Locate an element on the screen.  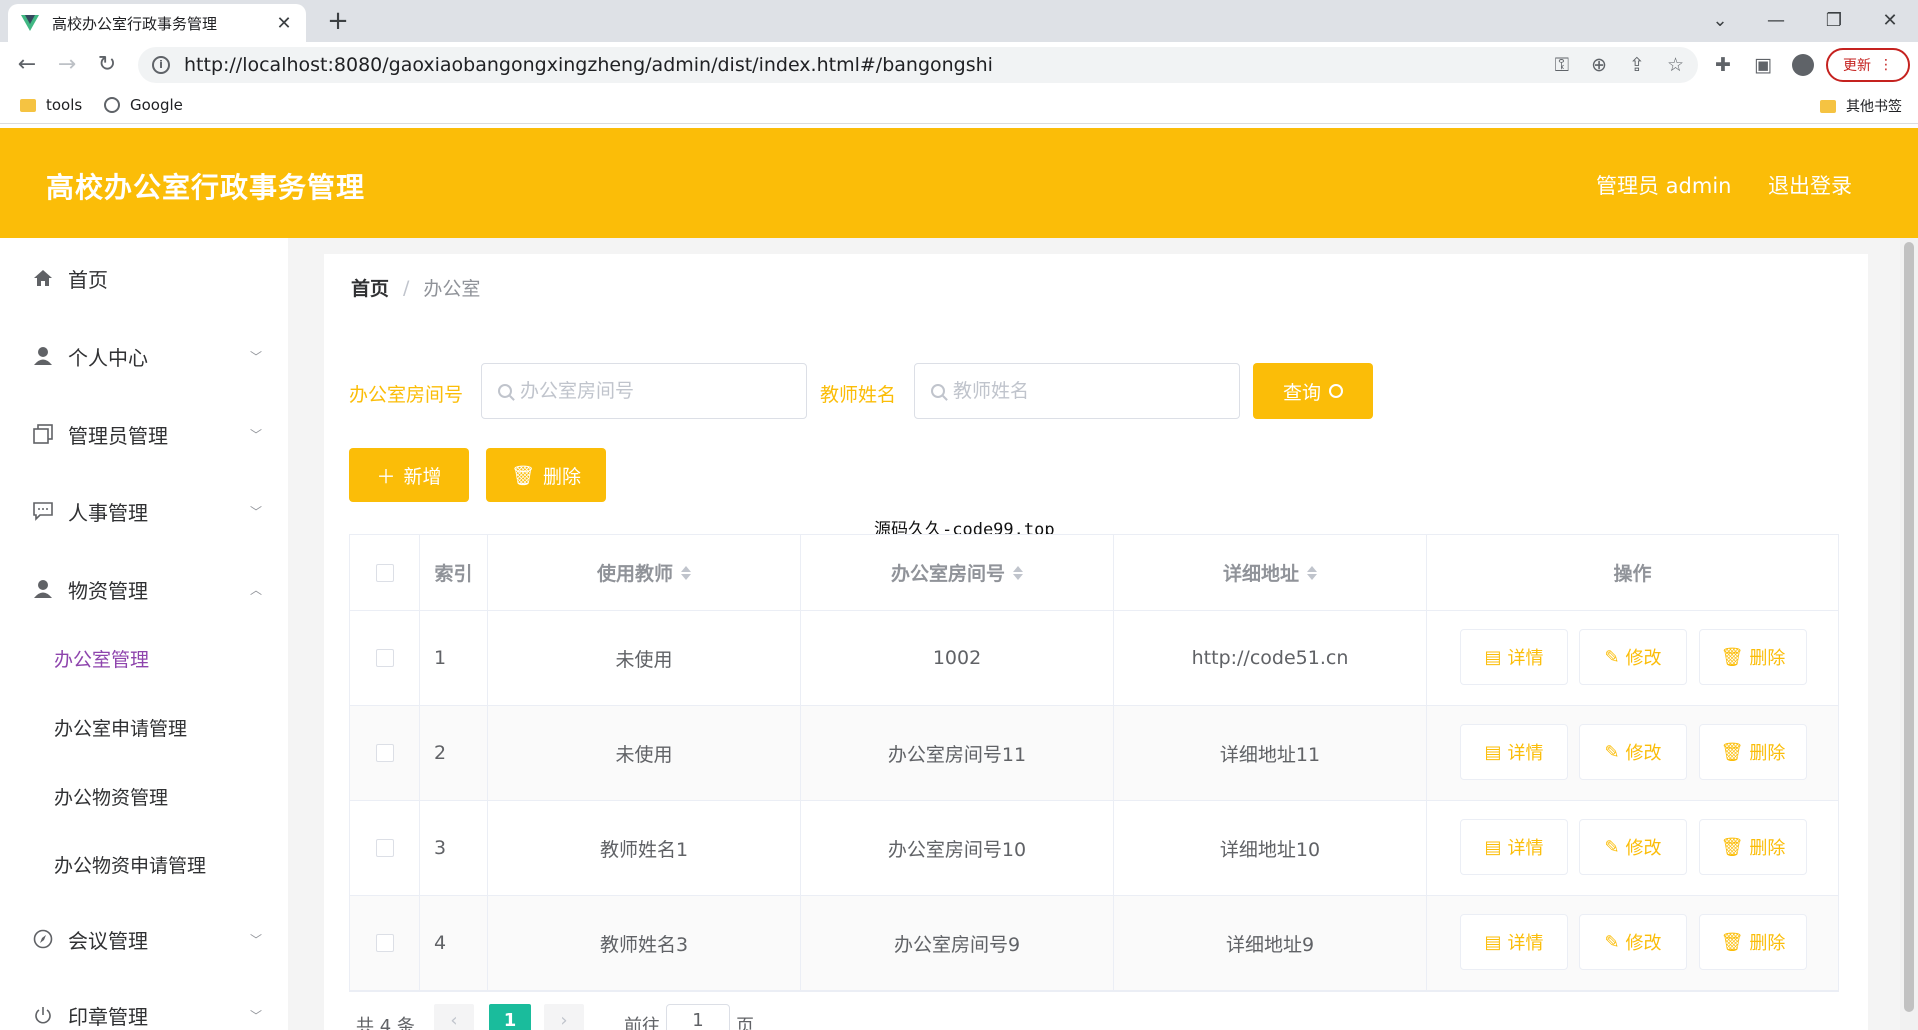
reload-button: ↻ is located at coordinates (107, 65).